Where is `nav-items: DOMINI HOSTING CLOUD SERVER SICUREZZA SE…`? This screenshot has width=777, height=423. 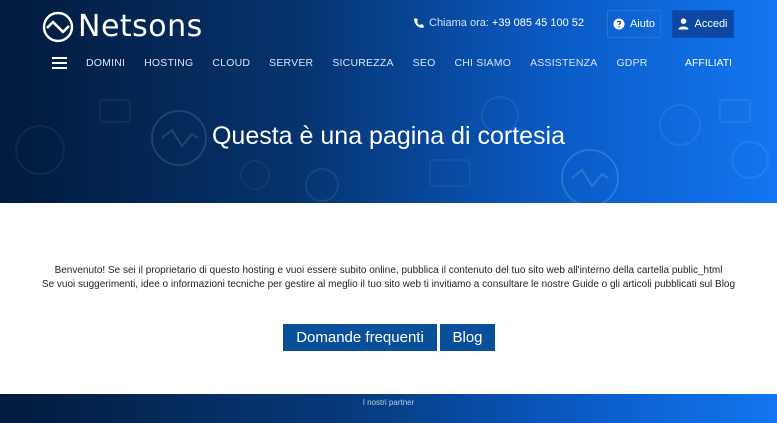 nav-items: DOMINI HOSTING CLOUD SERVER SICUREZZA SE… is located at coordinates (376, 63).